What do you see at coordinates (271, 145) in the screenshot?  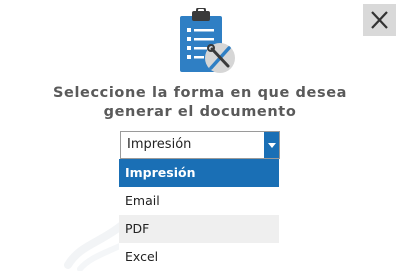 I see `chevron-down-icon` at bounding box center [271, 145].